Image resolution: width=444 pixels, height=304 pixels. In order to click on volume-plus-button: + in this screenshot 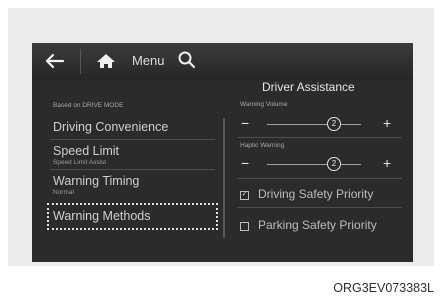, I will do `click(387, 123)`.